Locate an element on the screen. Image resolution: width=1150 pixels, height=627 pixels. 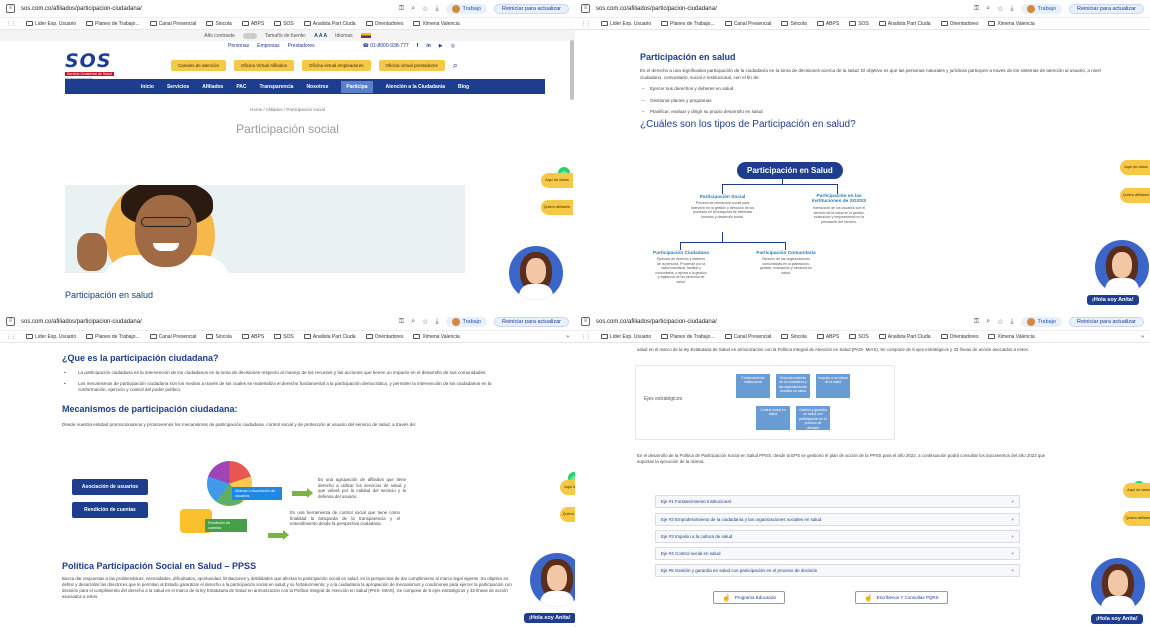
scrollbar is located at coordinates (572, 70).